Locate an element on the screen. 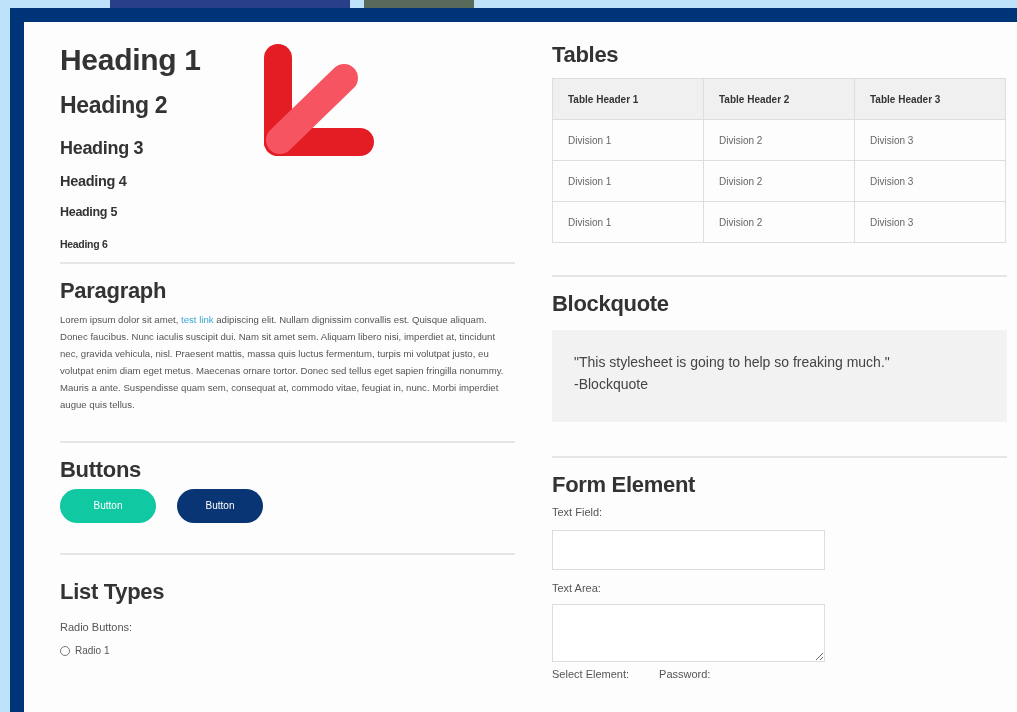 The height and width of the screenshot is (712, 1017). section-title: Form Element is located at coordinates (624, 485).